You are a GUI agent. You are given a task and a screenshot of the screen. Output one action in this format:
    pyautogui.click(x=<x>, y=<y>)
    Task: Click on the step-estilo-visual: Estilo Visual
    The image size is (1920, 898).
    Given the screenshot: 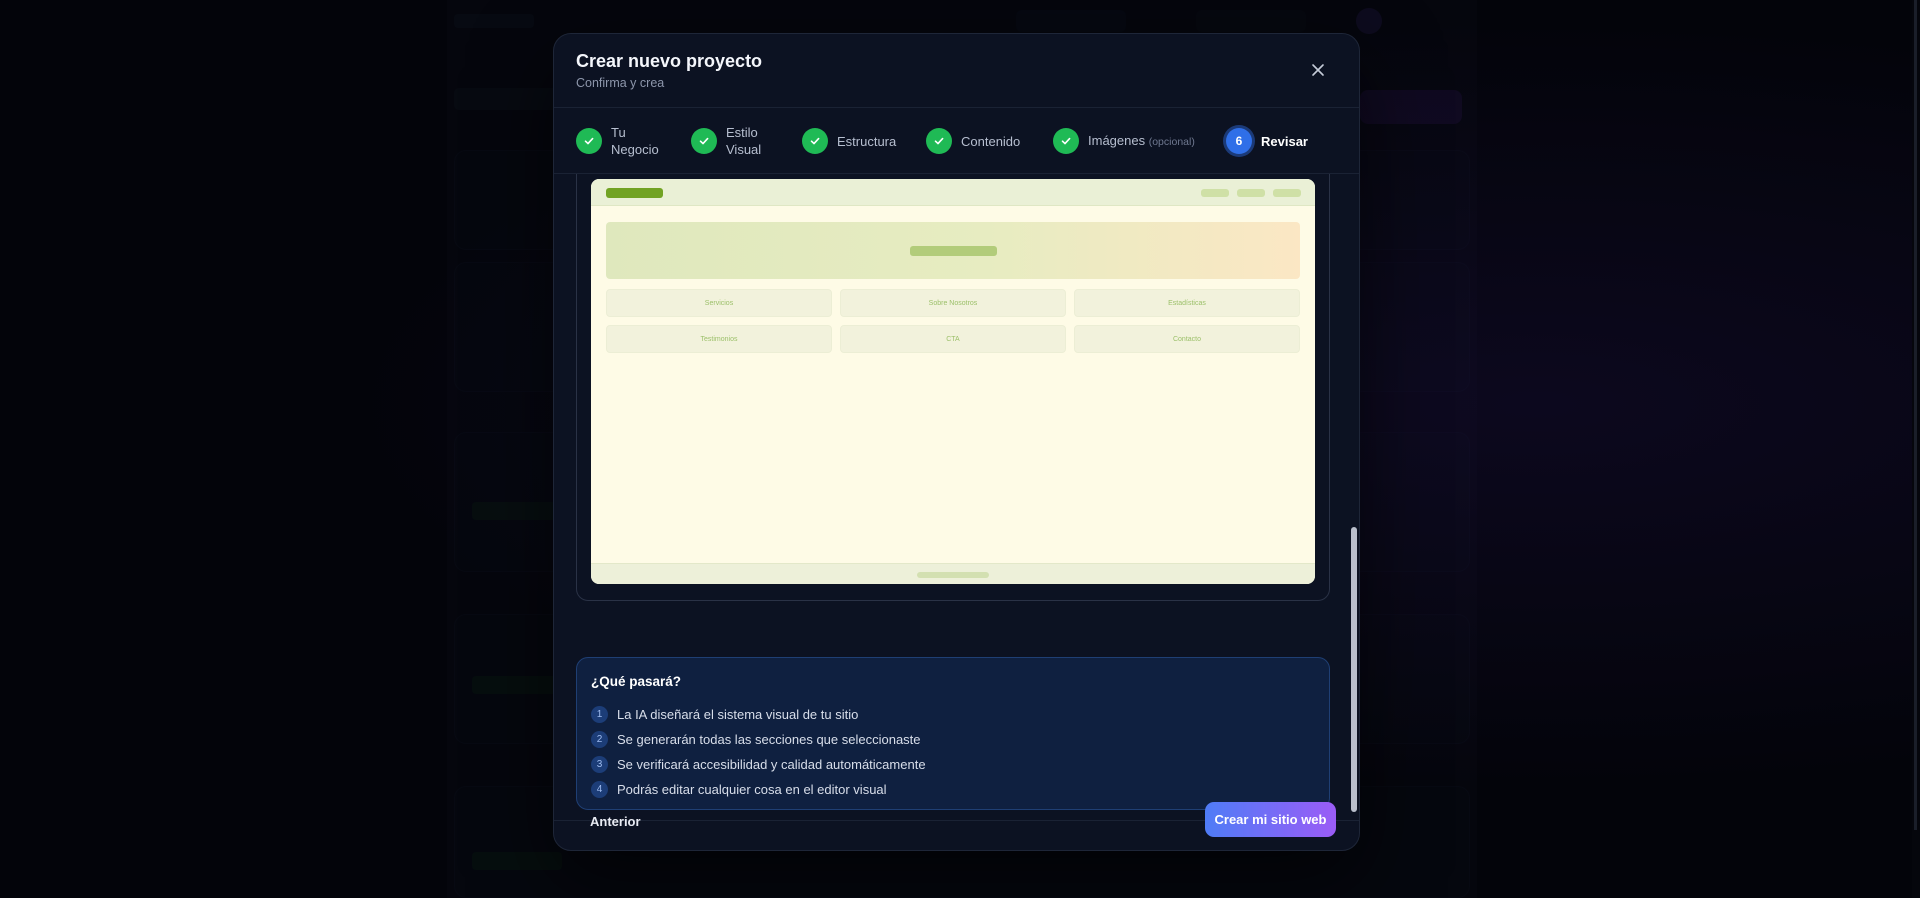 What is the action you would take?
    pyautogui.click(x=726, y=141)
    